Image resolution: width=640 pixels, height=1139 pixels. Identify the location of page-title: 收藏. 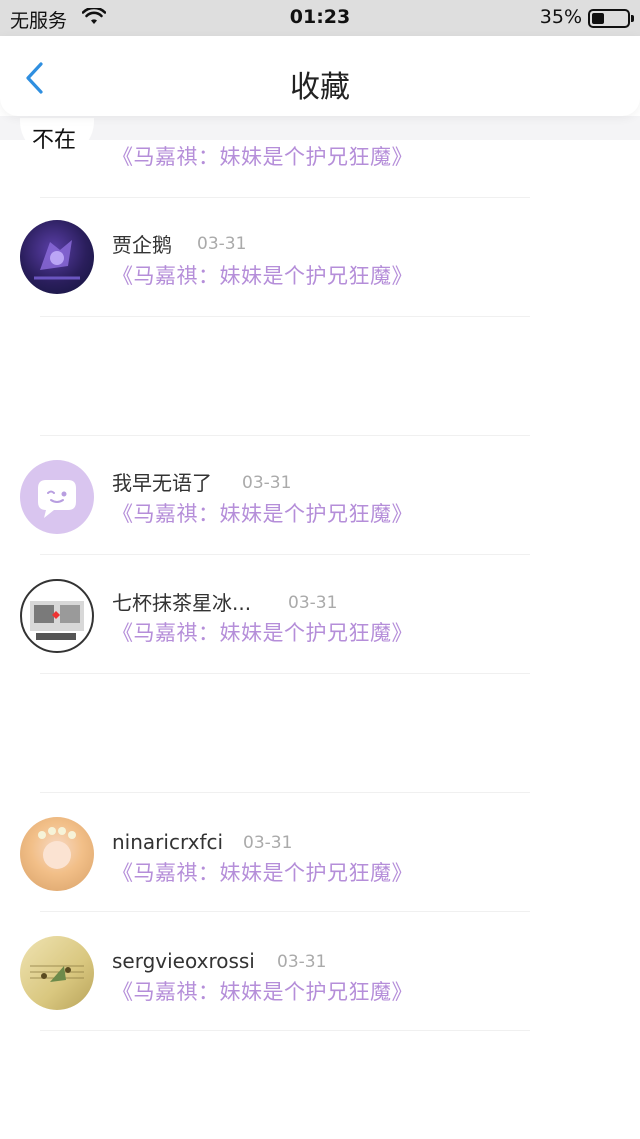
(320, 87).